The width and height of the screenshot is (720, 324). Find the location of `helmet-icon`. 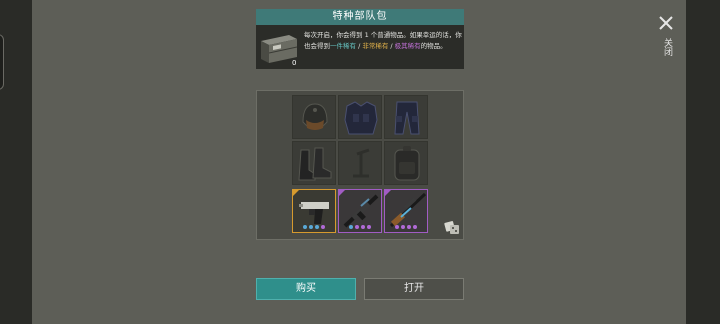

helmet-icon is located at coordinates (315, 116).